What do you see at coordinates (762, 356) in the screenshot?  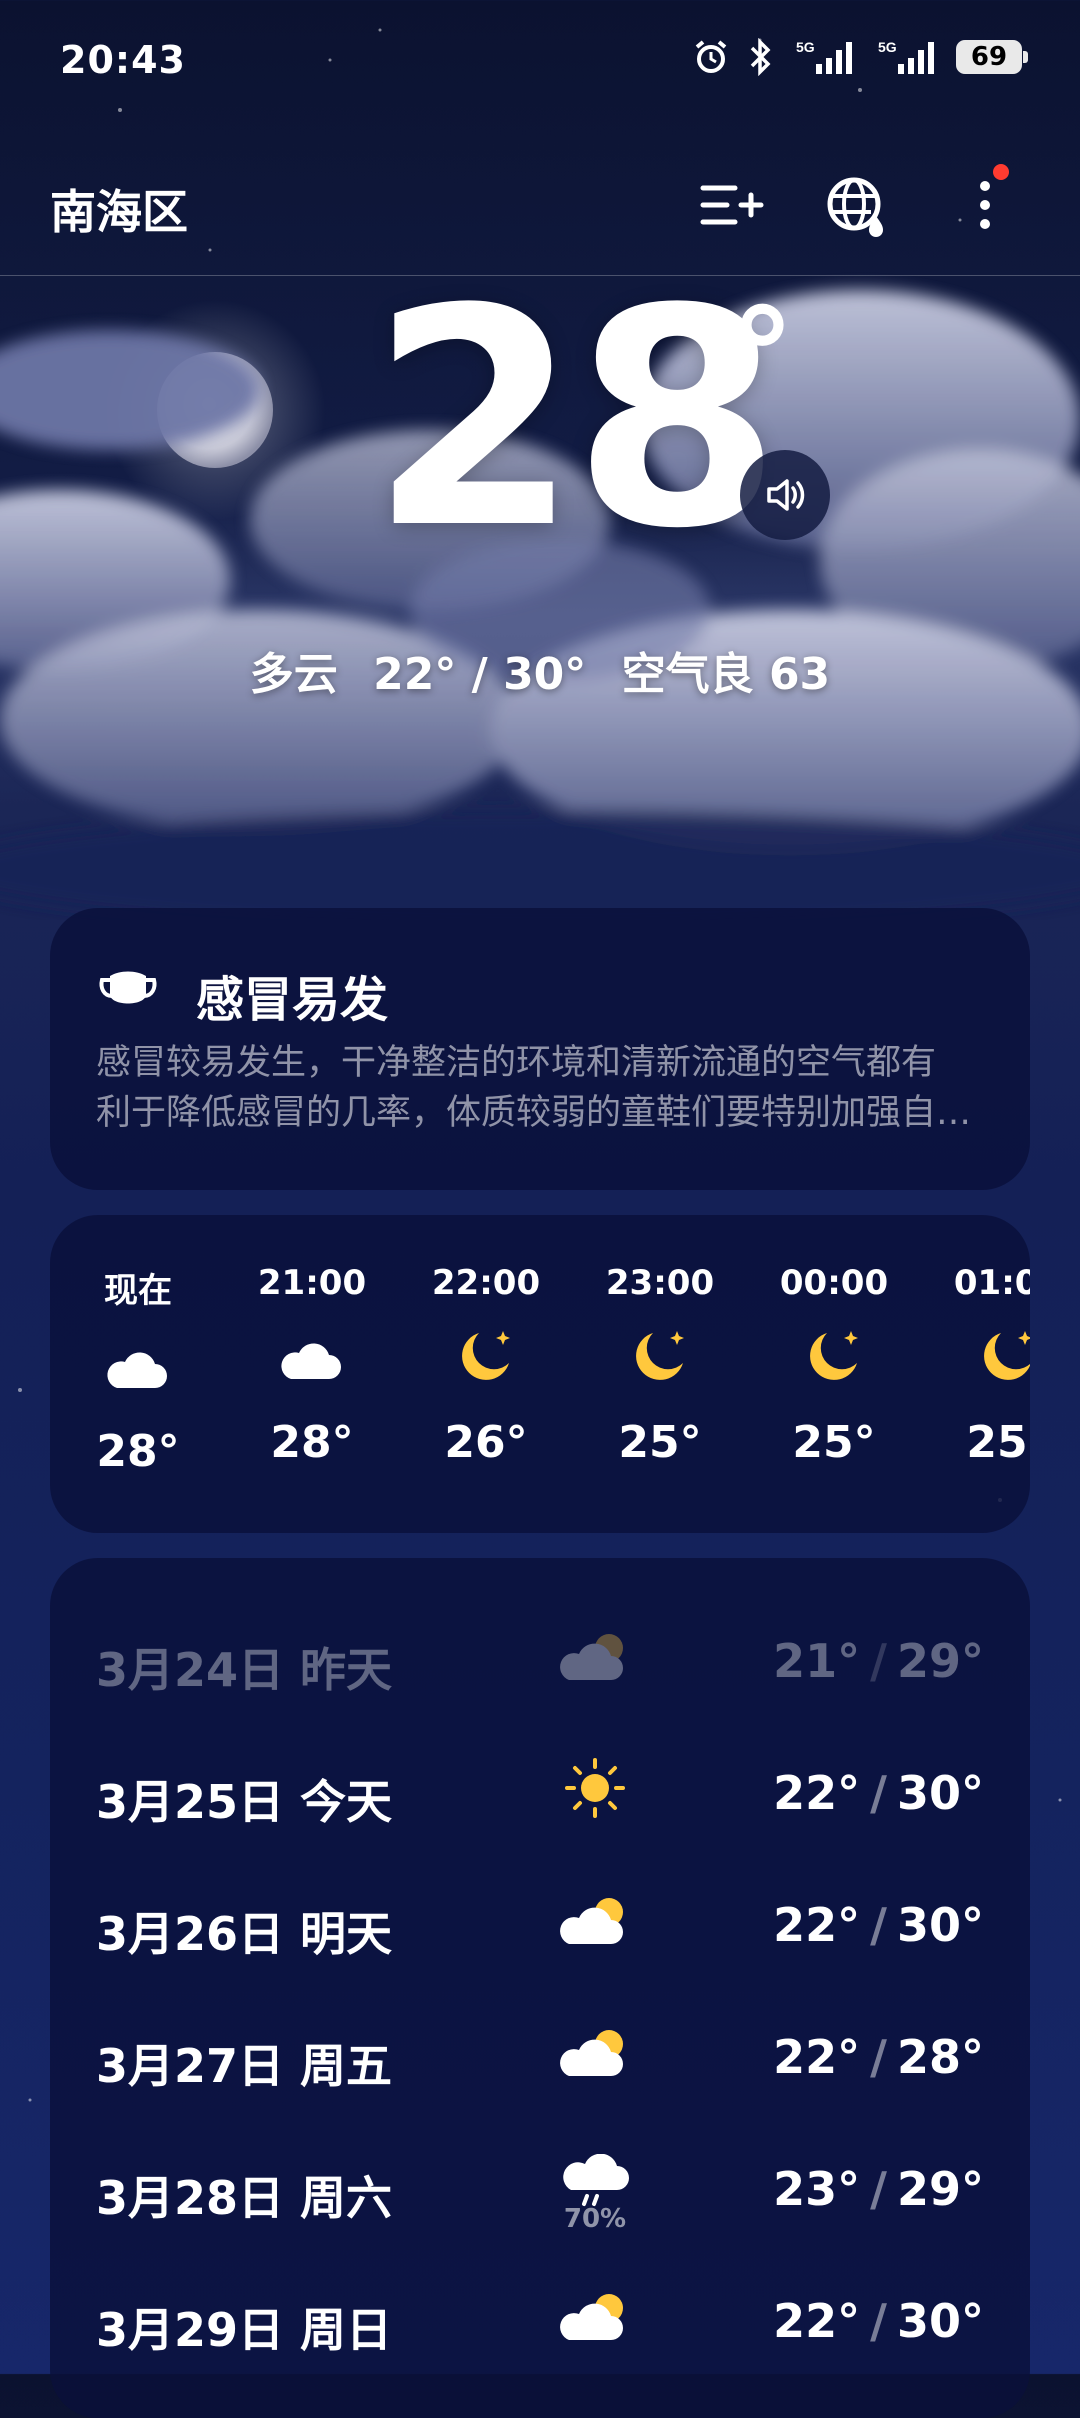 I see `degree-symbol: °` at bounding box center [762, 356].